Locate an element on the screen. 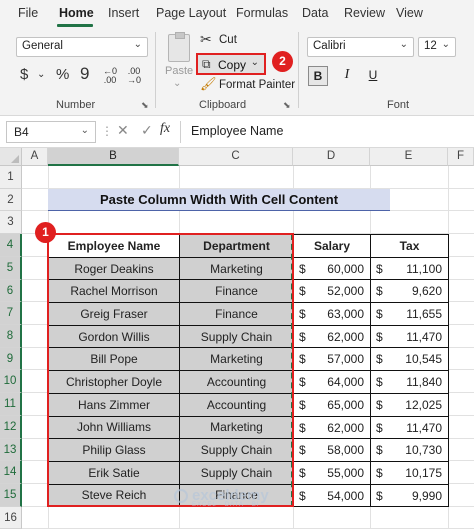 The height and width of the screenshot is (529, 474). decrease-decimal-button: .00 →0 is located at coordinates (134, 76).